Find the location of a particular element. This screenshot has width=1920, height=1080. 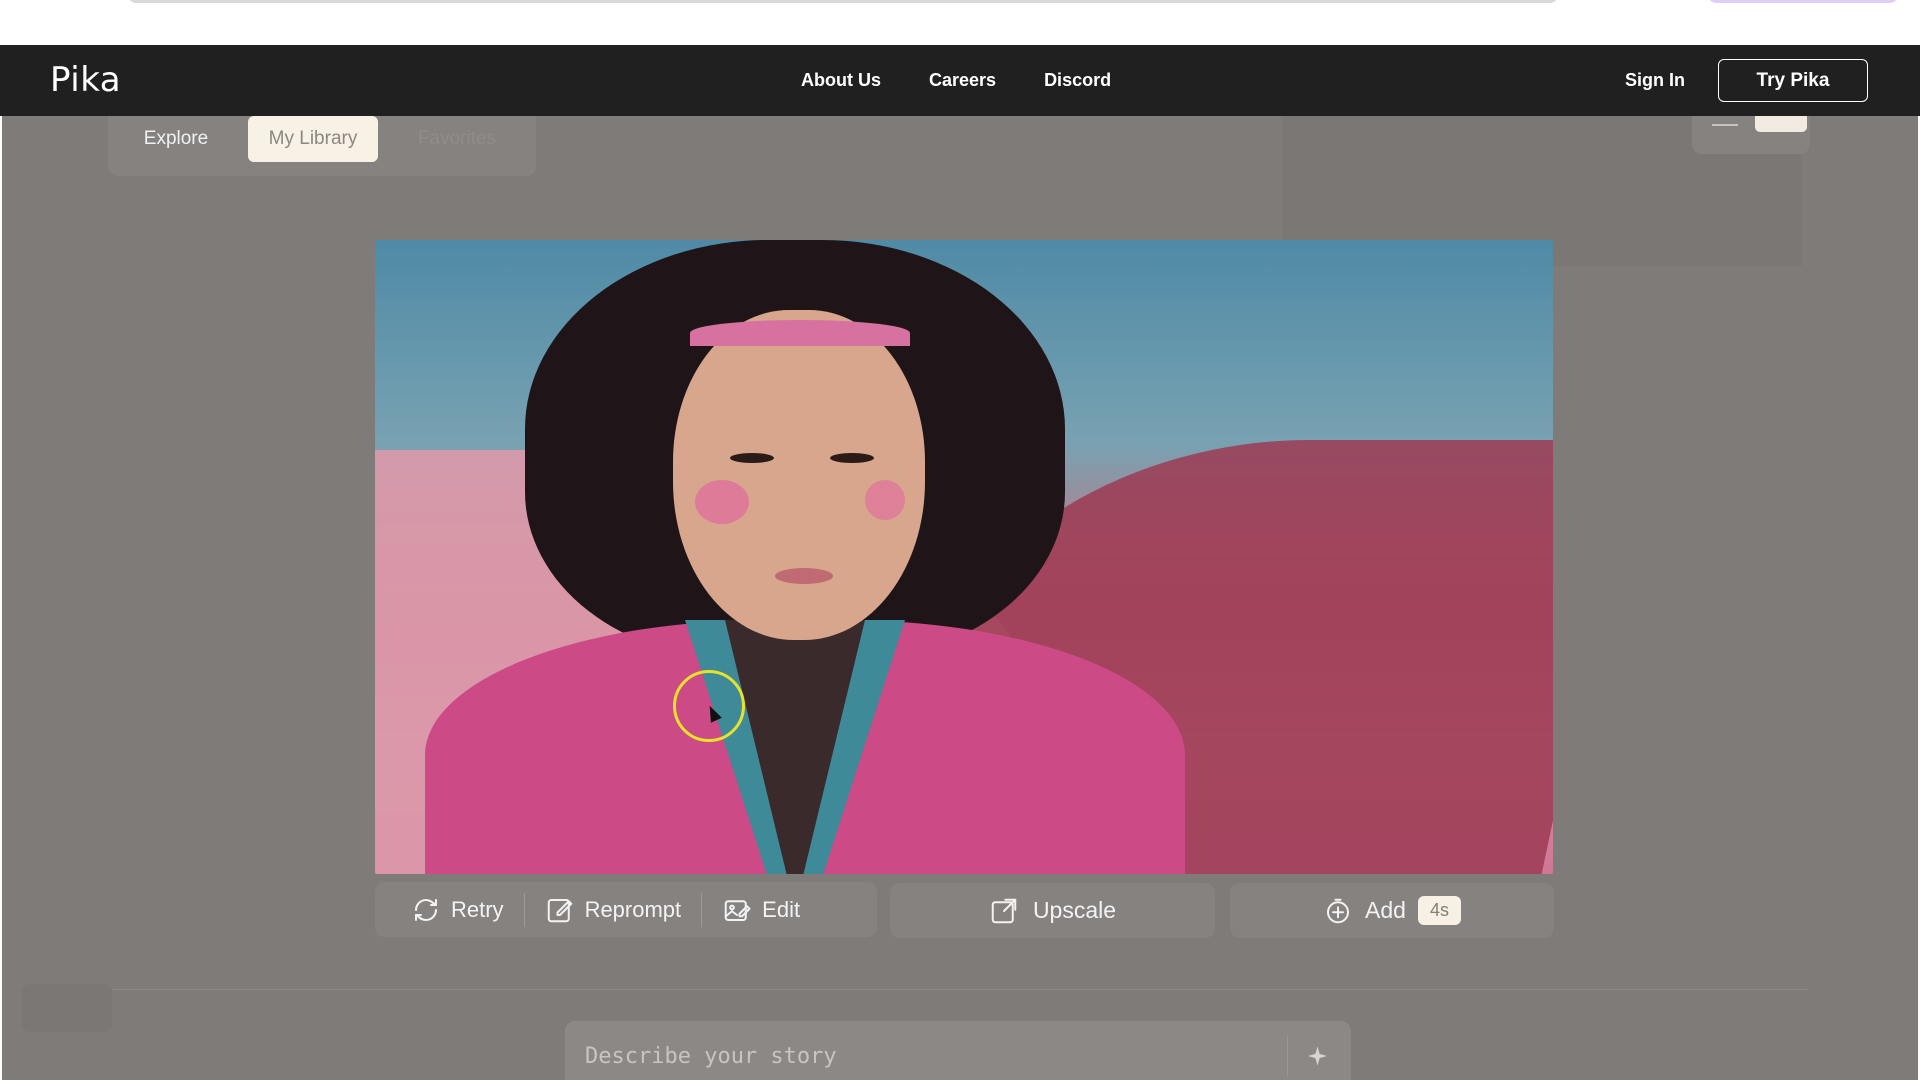

portrait-face is located at coordinates (799, 475).